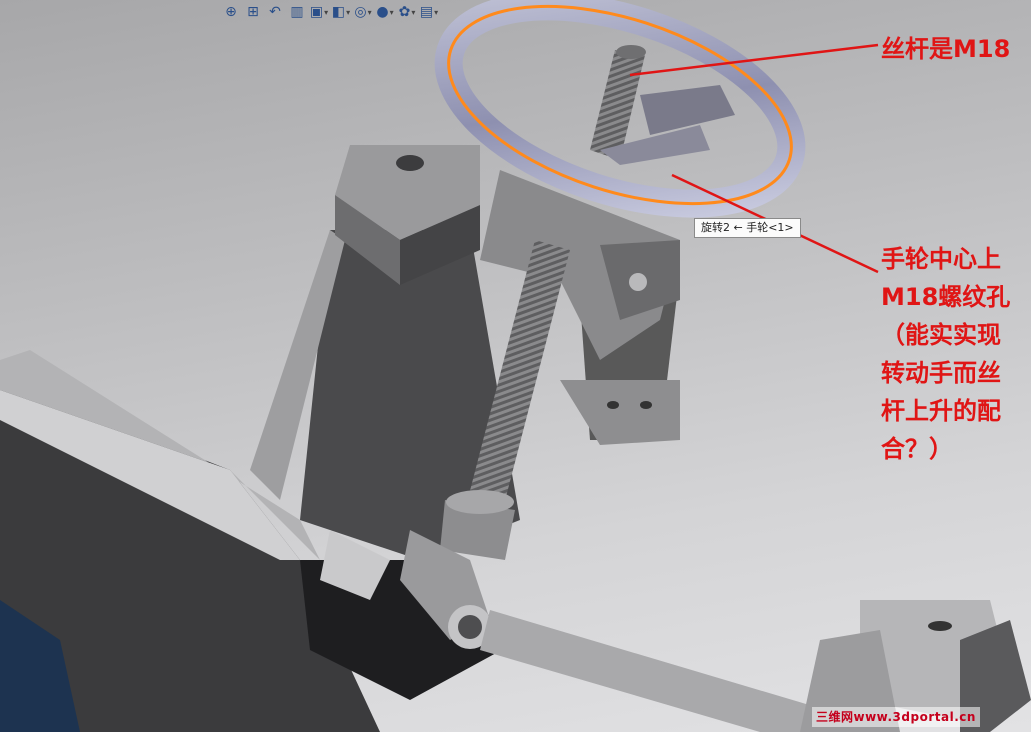 This screenshot has width=1031, height=732. What do you see at coordinates (747, 228) in the screenshot?
I see `tooltip-mate-label: 旋转2 ← 手轮<1>` at bounding box center [747, 228].